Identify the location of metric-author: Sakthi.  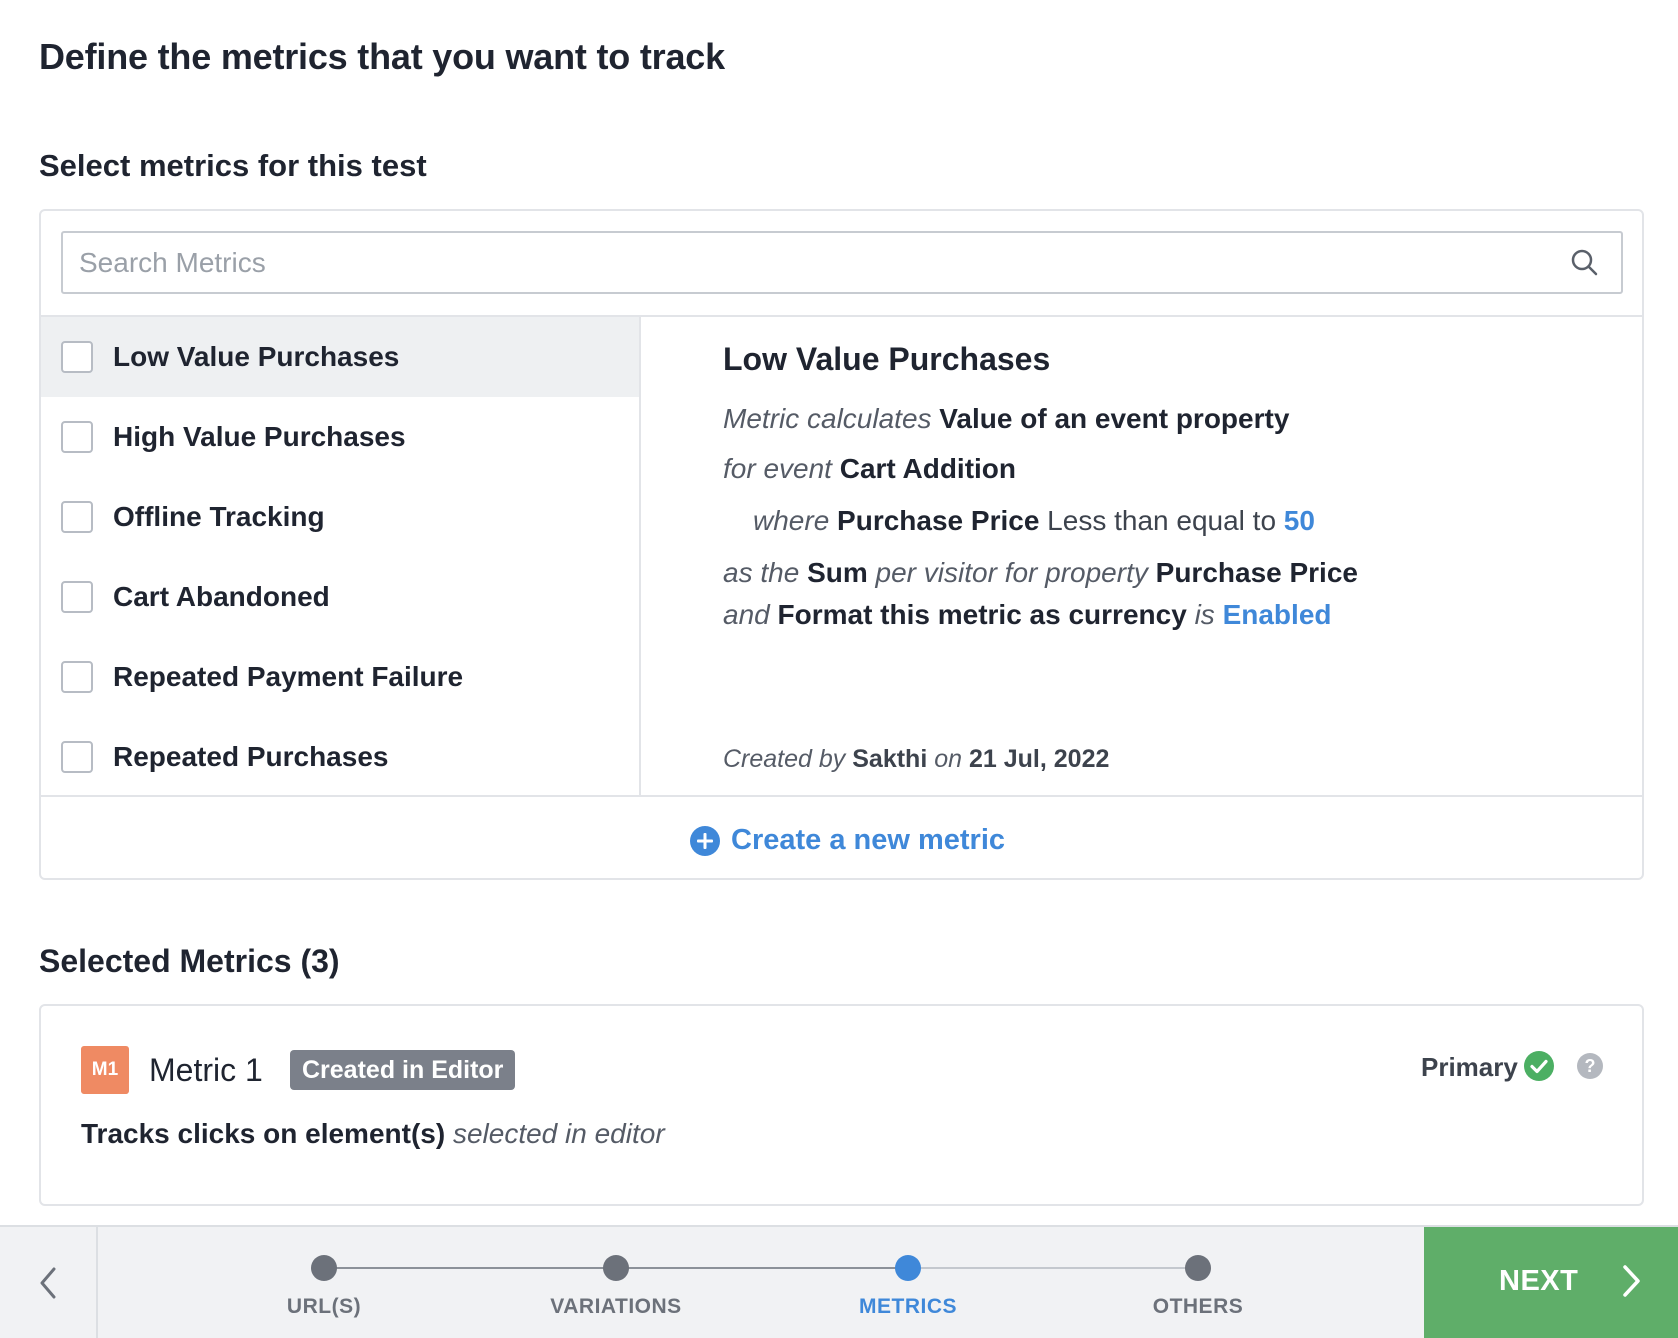
(890, 759).